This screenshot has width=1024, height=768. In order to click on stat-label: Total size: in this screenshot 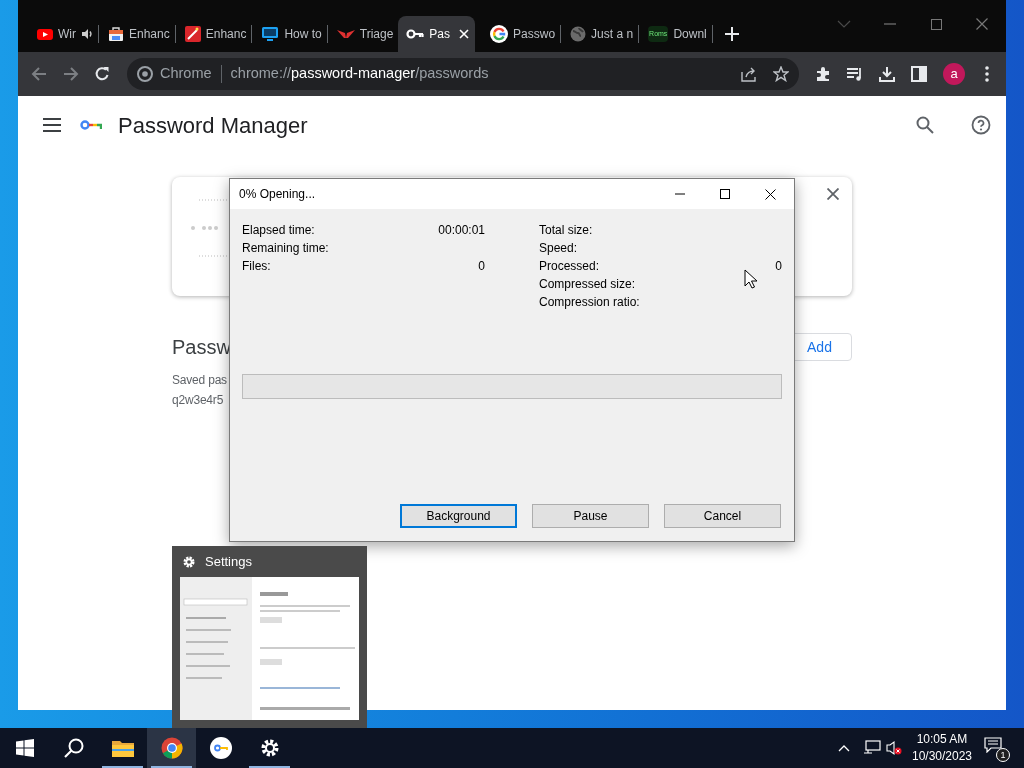, I will do `click(566, 230)`.